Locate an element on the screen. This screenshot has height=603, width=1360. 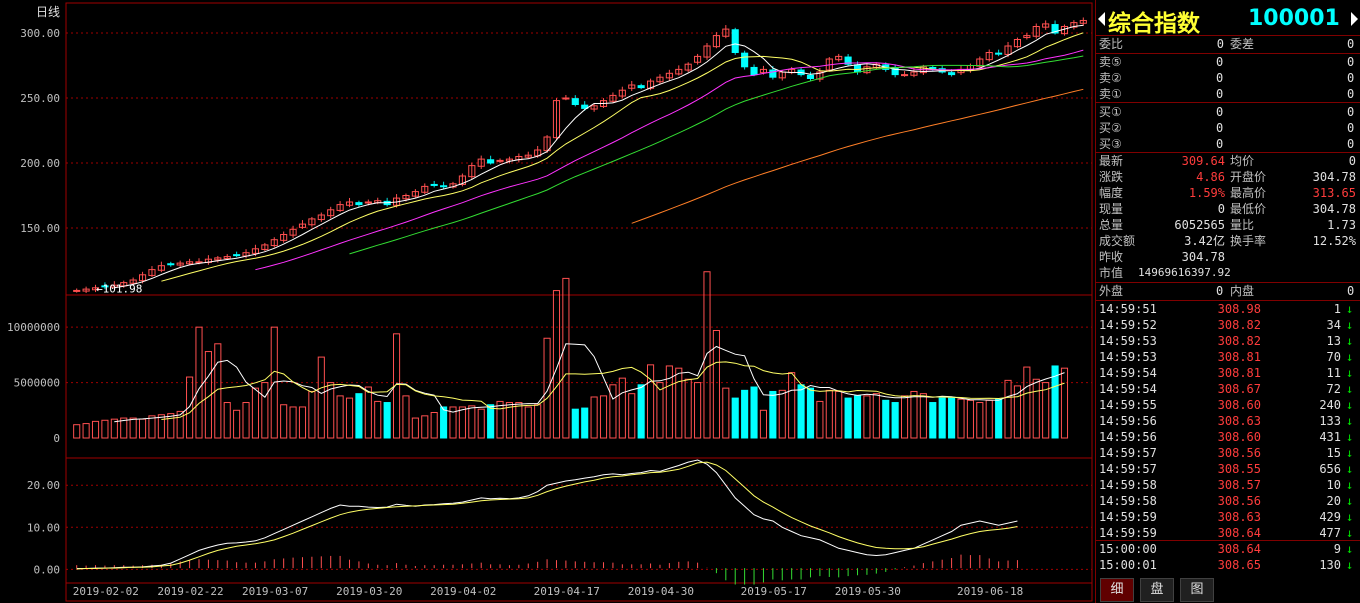
tick-row: 14:59:59 308.63 429 ↓ is located at coordinates (1227, 517).